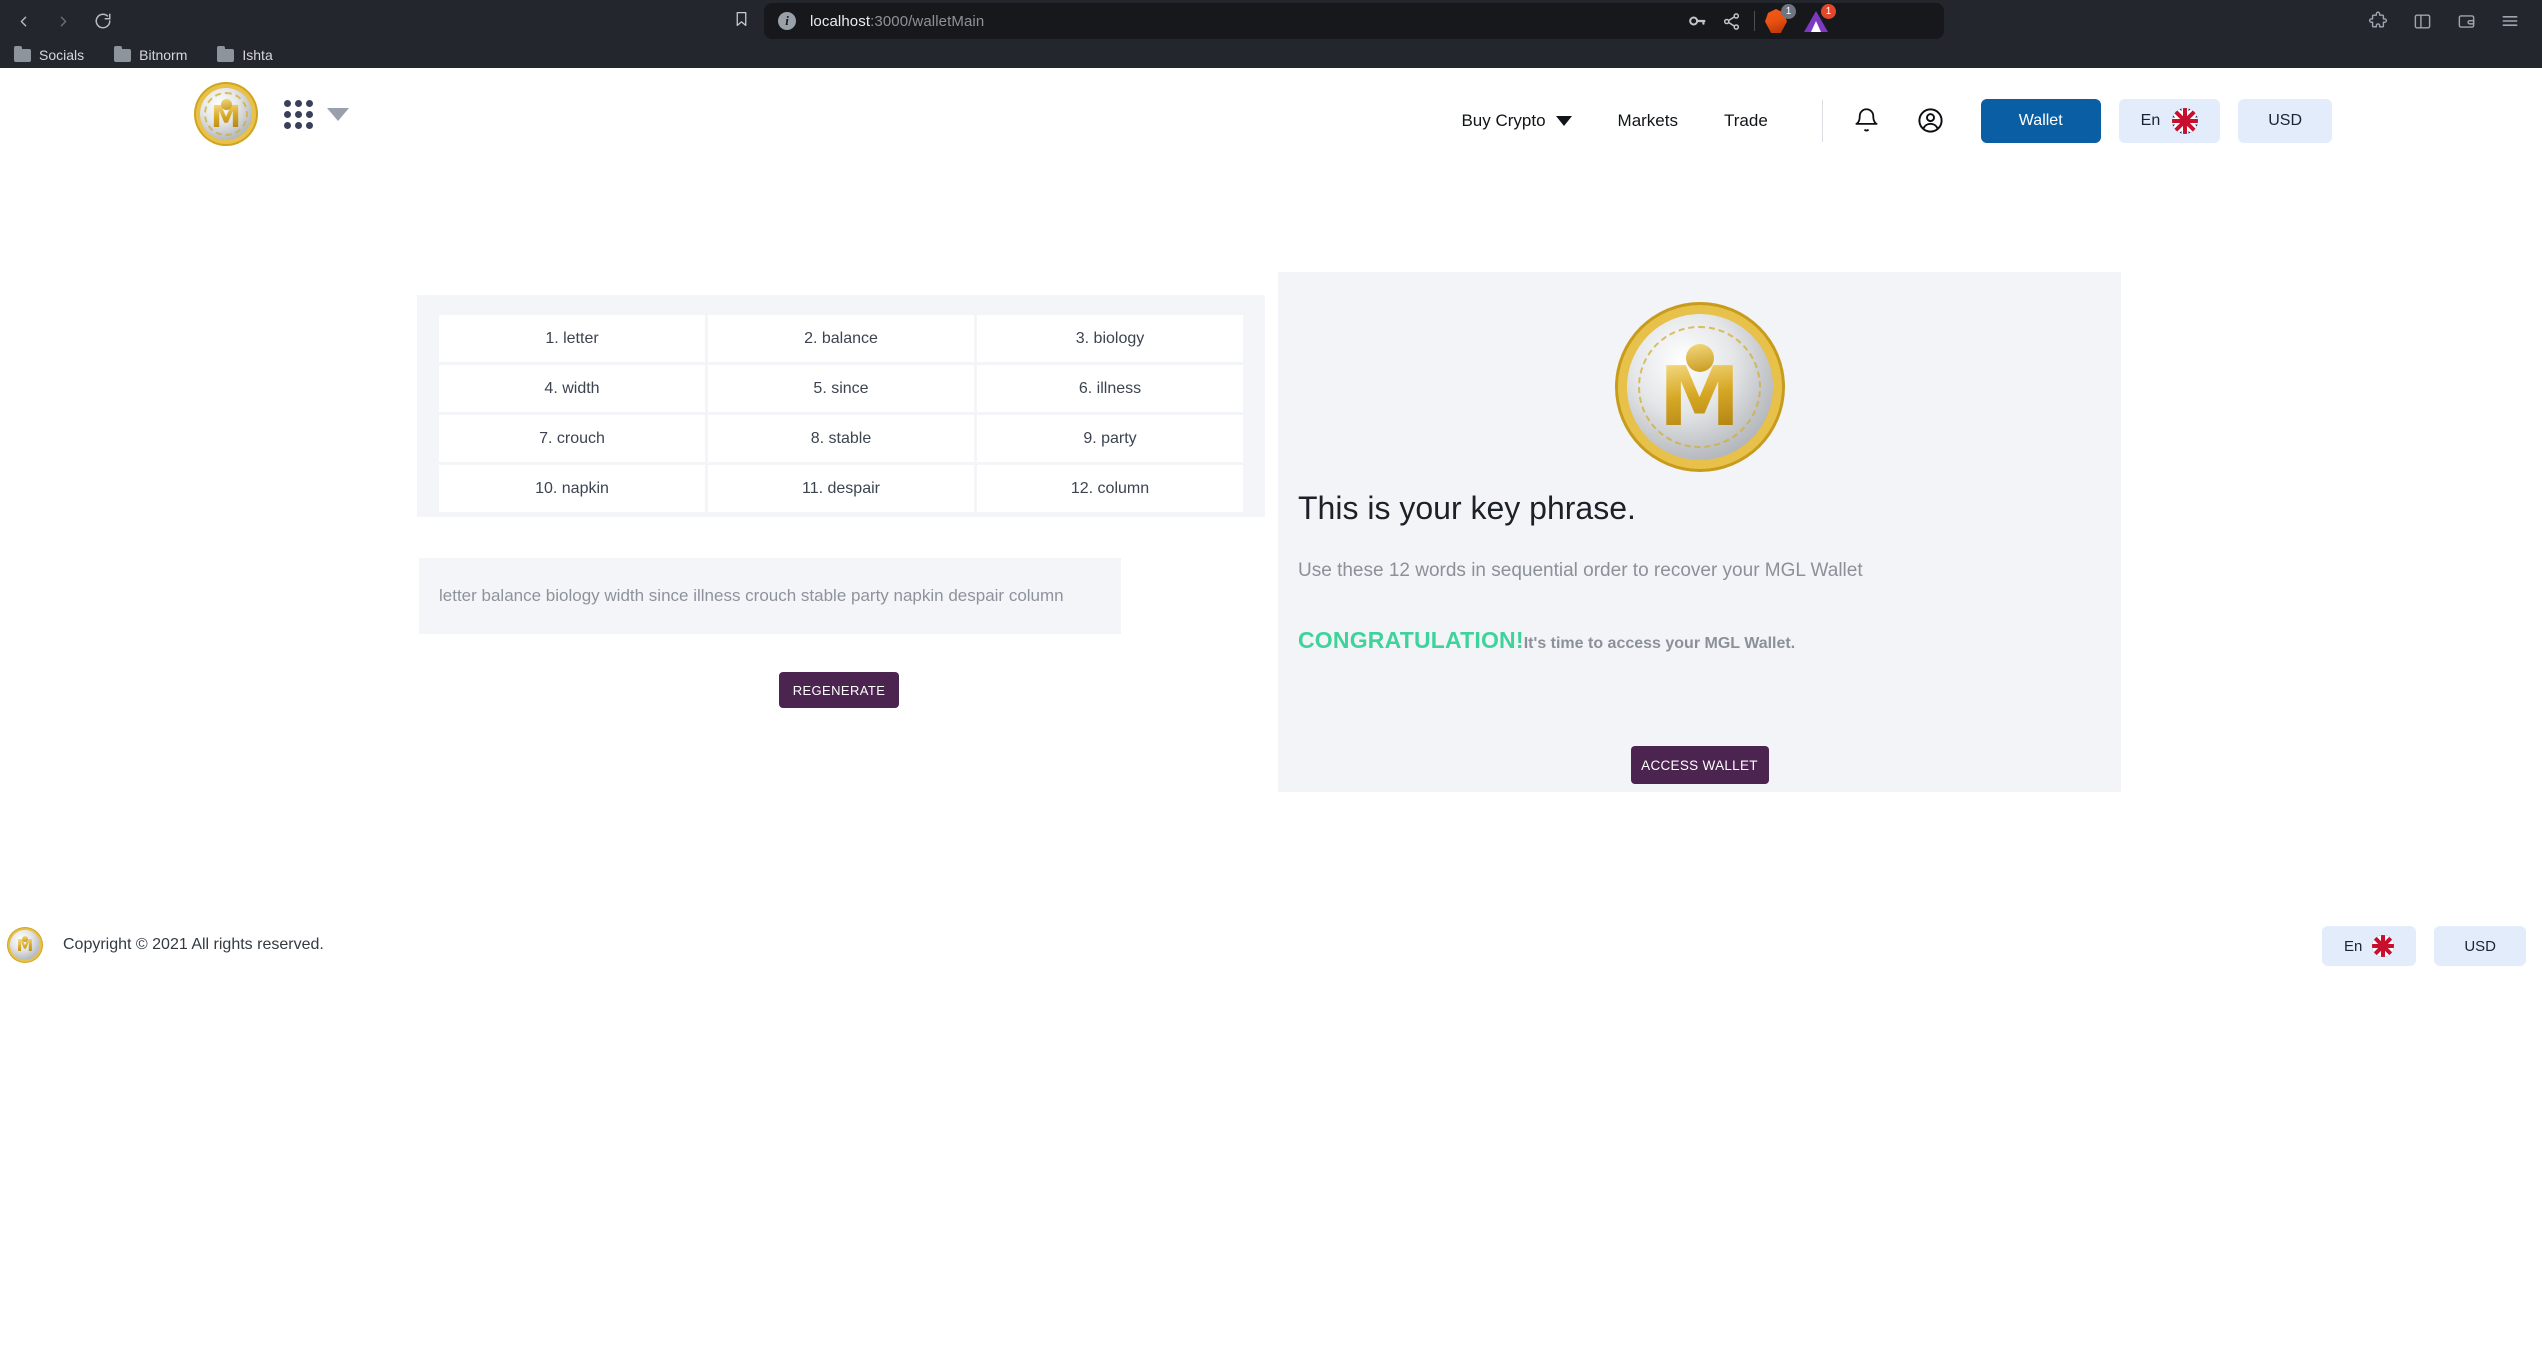 This screenshot has width=2542, height=1361. I want to click on account-circle-icon, so click(1930, 120).